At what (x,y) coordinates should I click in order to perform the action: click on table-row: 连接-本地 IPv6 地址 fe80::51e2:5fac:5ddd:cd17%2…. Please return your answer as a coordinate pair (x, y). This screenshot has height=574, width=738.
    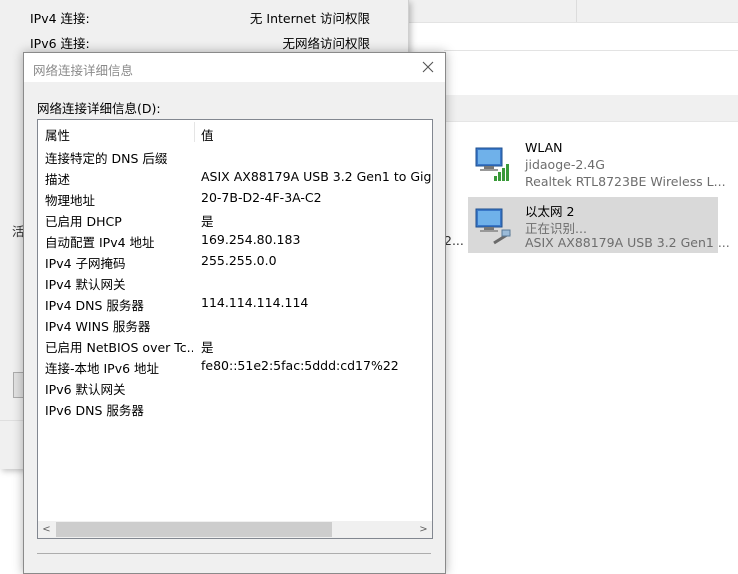
    Looking at the image, I should click on (235, 366).